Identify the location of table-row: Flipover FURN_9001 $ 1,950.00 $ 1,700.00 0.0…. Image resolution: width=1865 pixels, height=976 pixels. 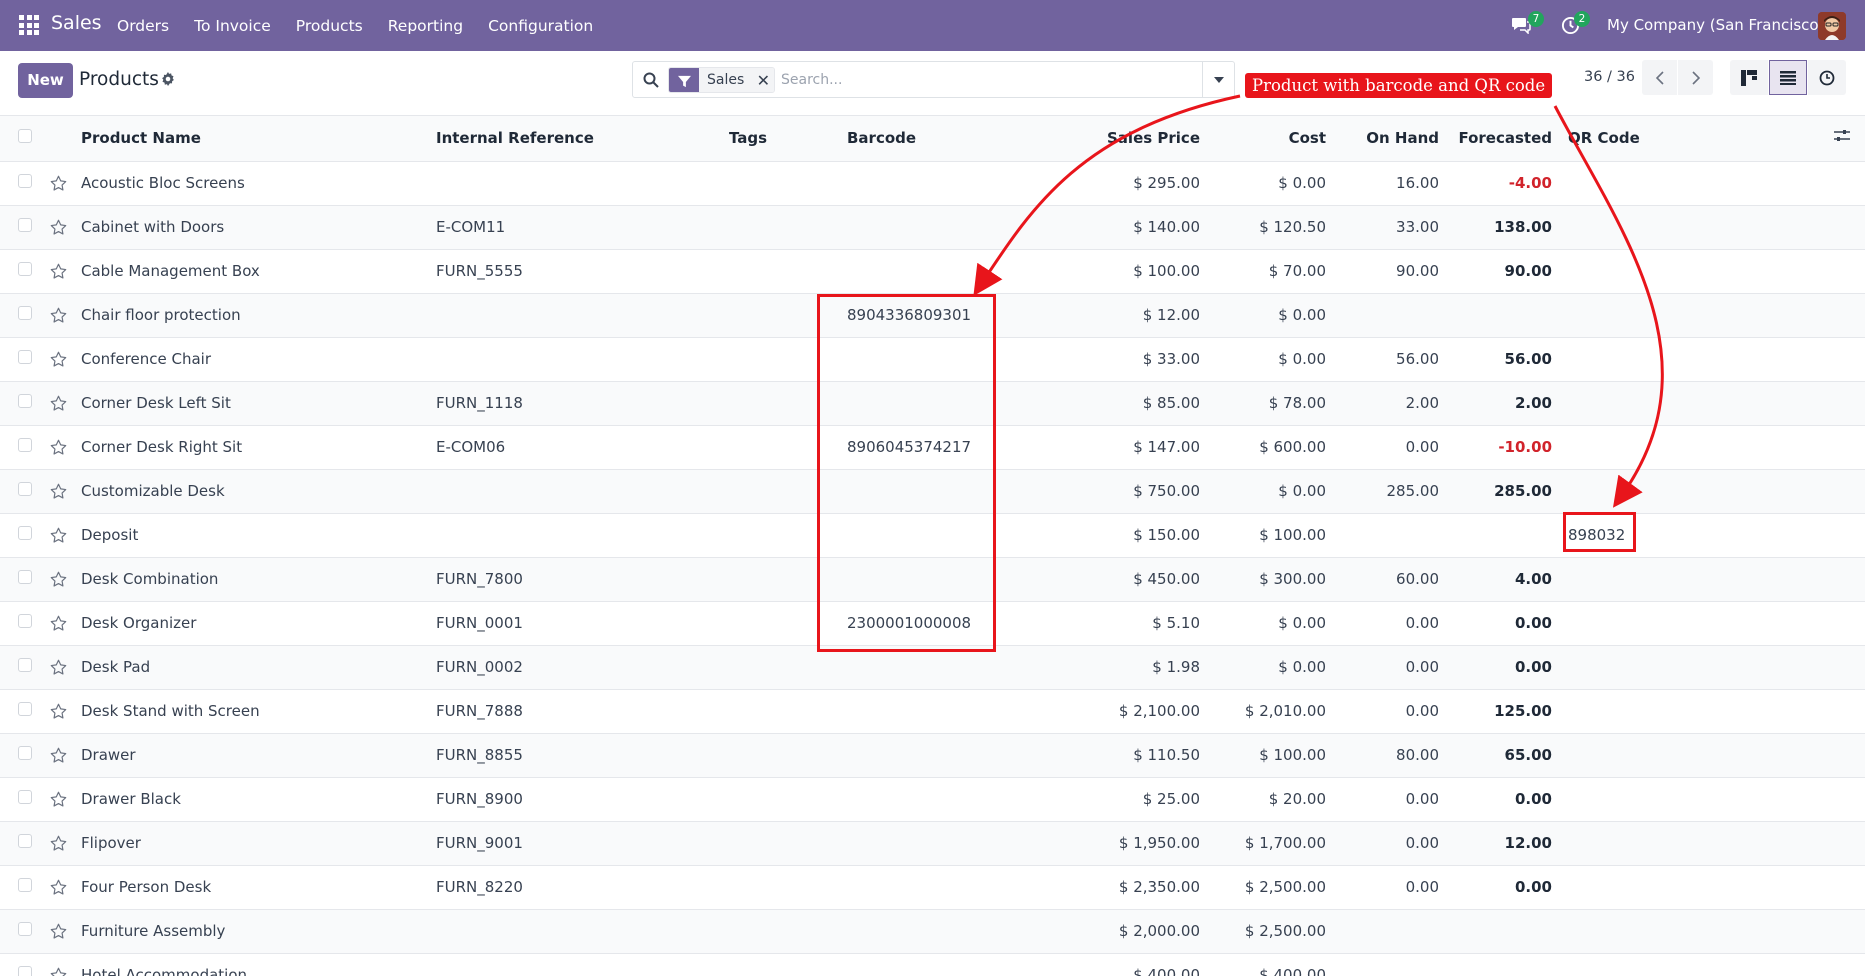
(932, 843).